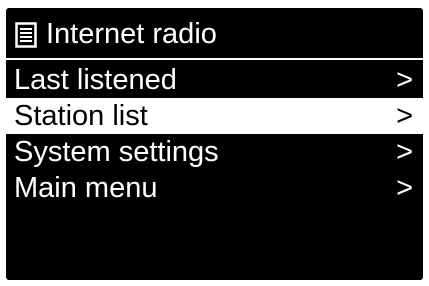 This screenshot has height=286, width=429. I want to click on menu-item-last-listened: Last listened >, so click(214, 80).